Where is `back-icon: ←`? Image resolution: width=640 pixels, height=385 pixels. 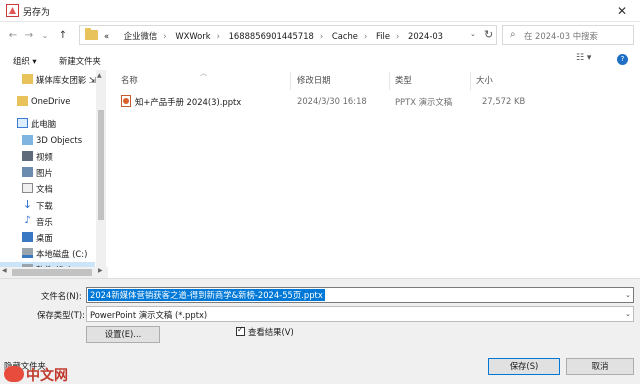
back-icon: ← is located at coordinates (13, 36).